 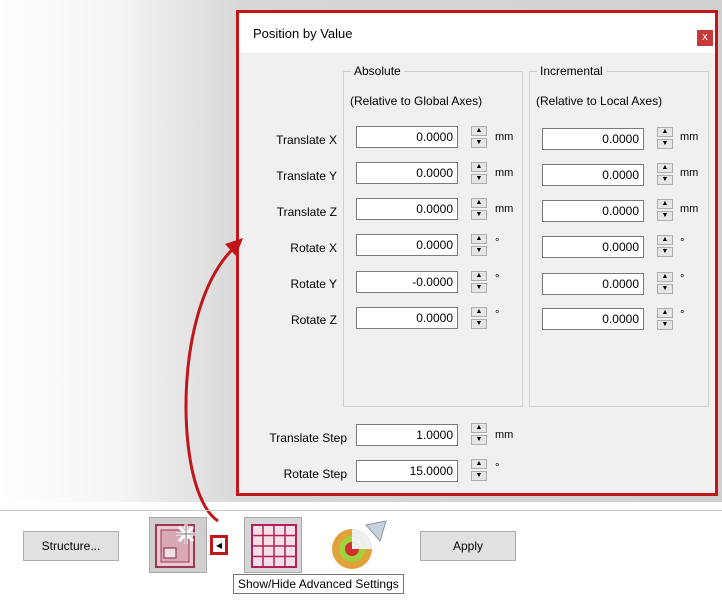 What do you see at coordinates (497, 279) in the screenshot?
I see `rotate-y-absolute-unit: °` at bounding box center [497, 279].